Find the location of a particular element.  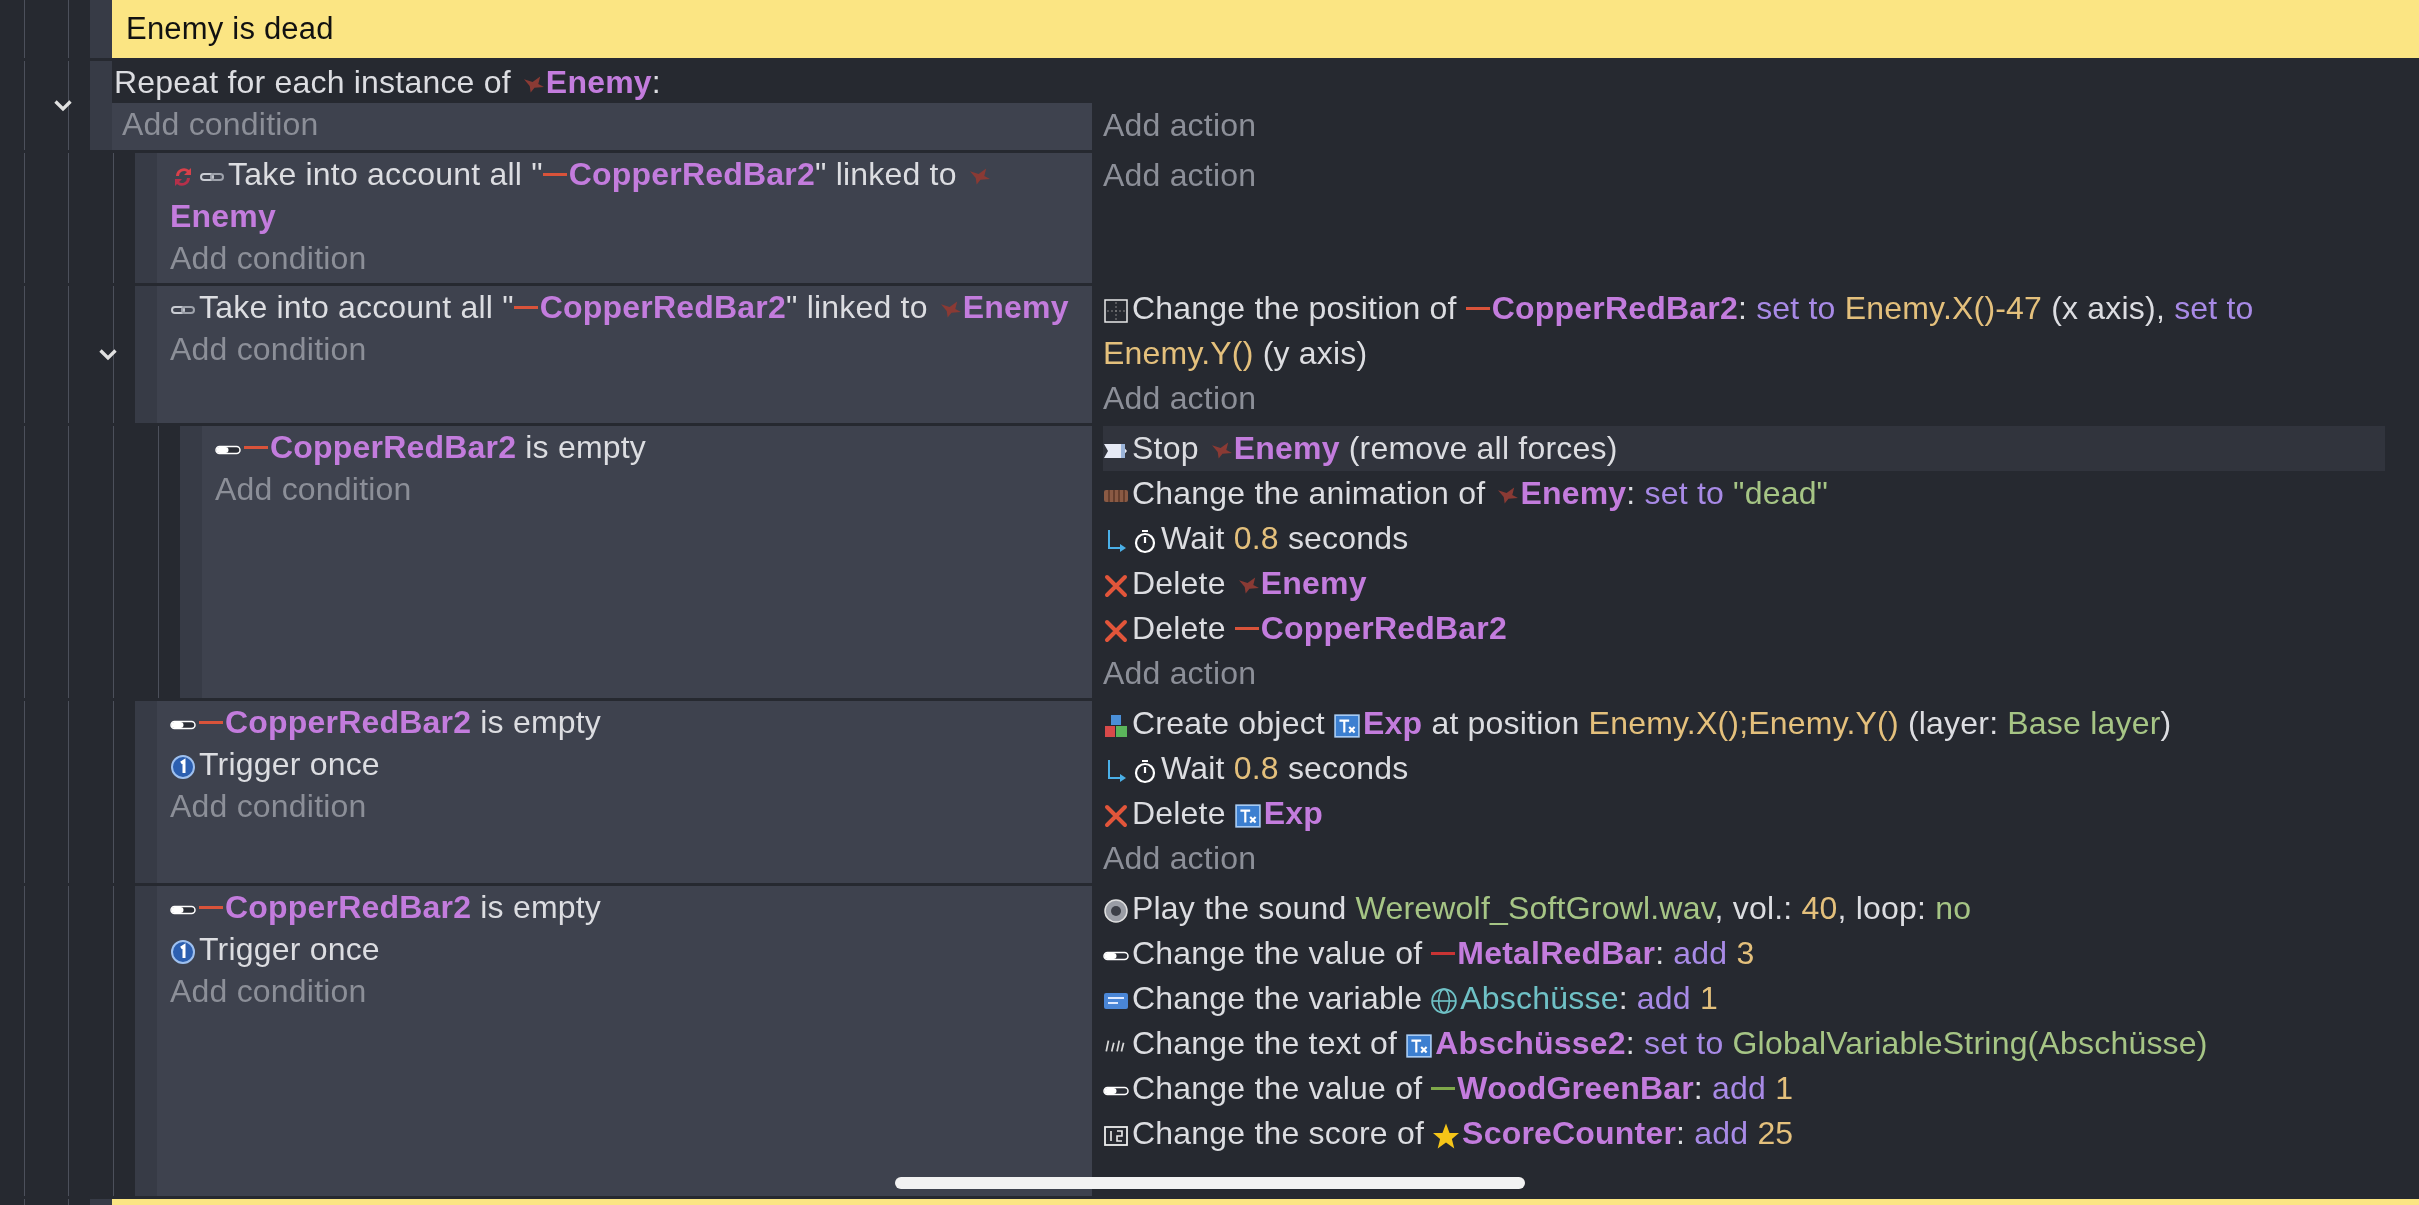

action-row: Delete Exp is located at coordinates (1744, 813).